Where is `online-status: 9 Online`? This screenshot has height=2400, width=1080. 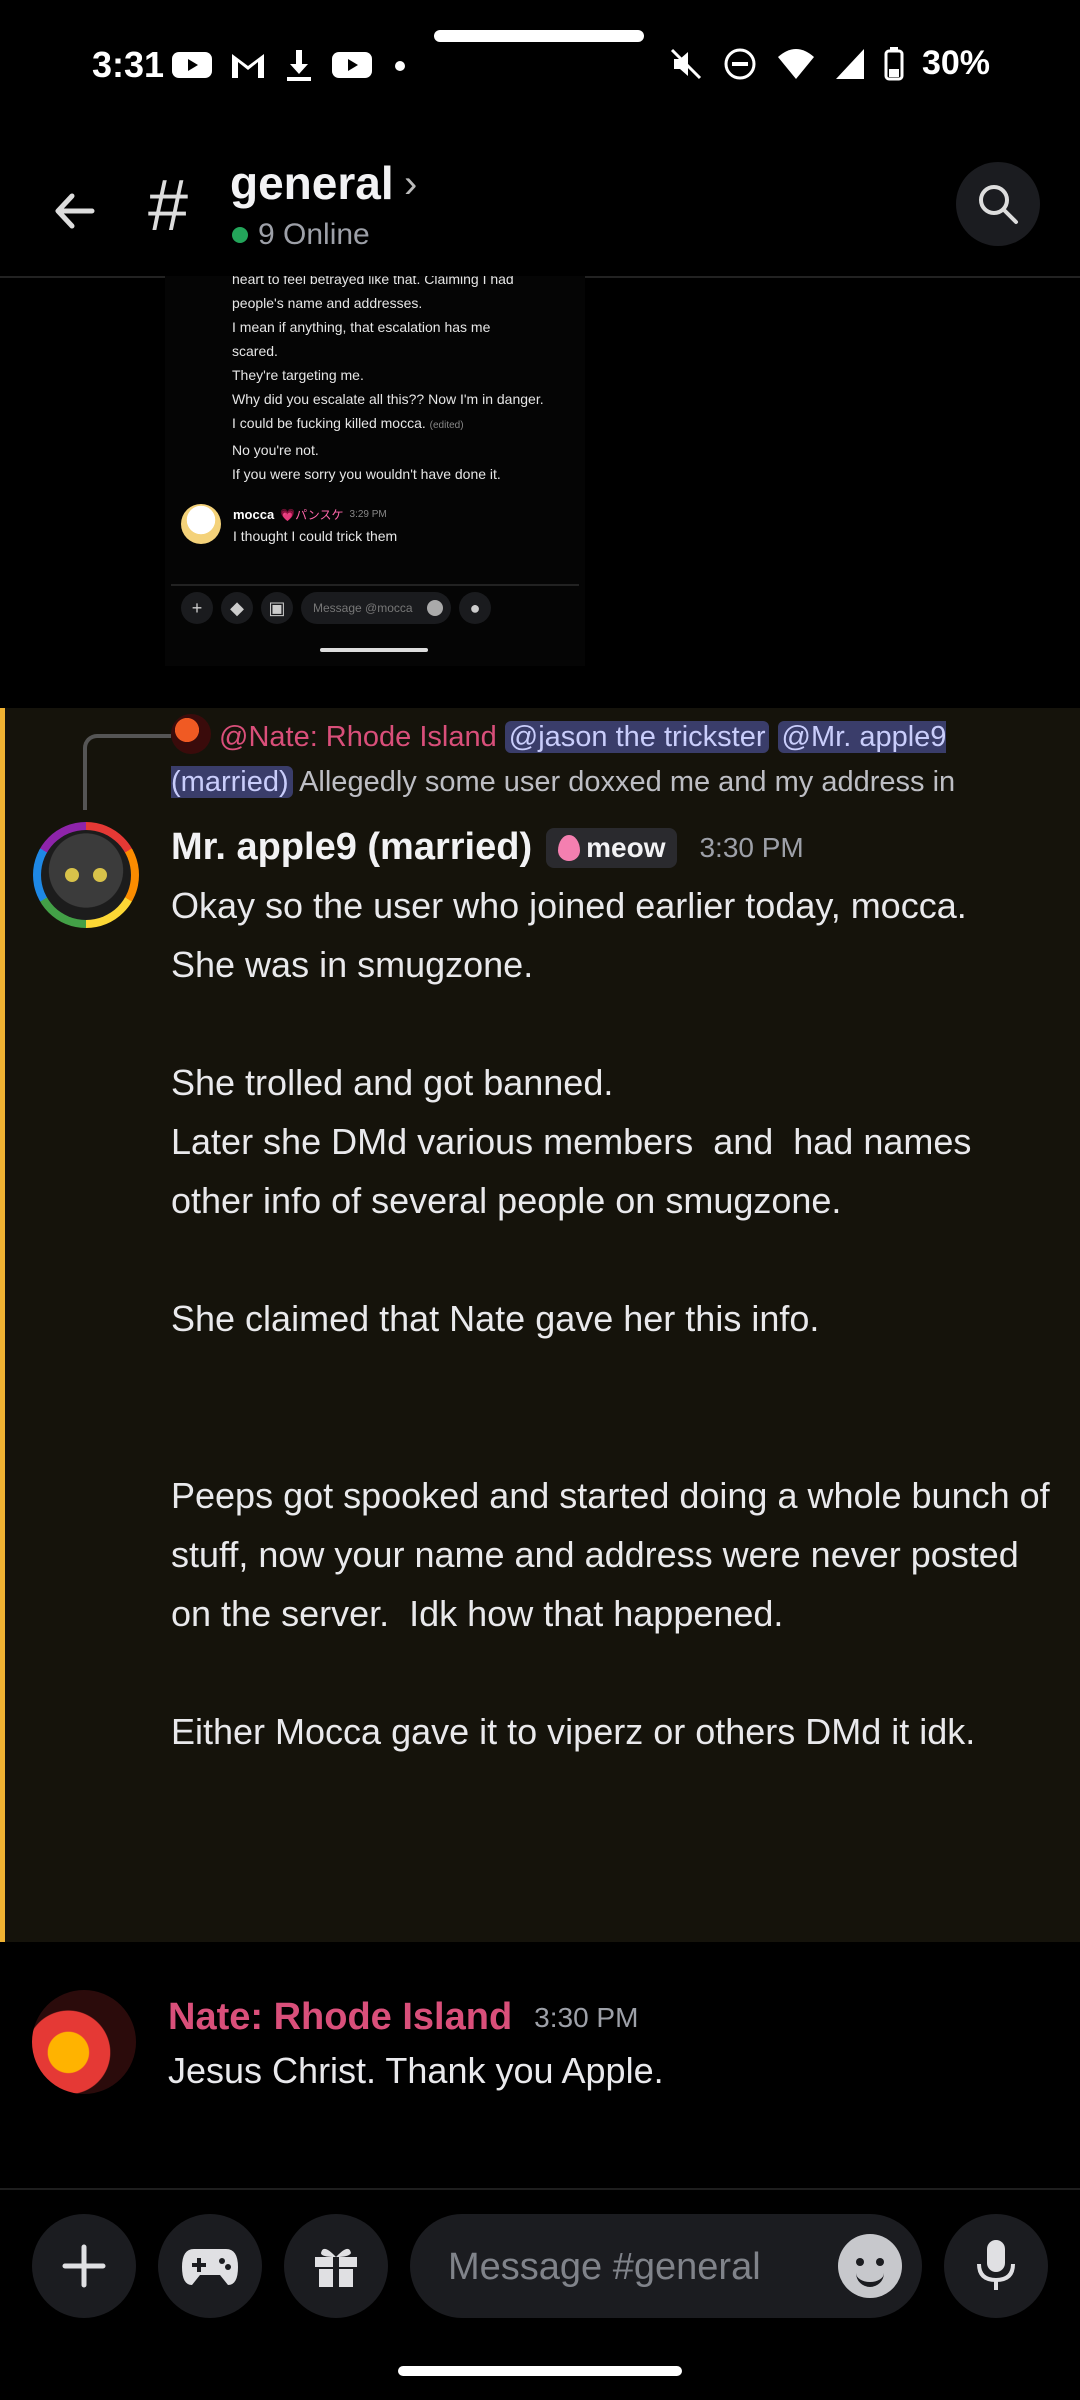 online-status: 9 Online is located at coordinates (301, 235).